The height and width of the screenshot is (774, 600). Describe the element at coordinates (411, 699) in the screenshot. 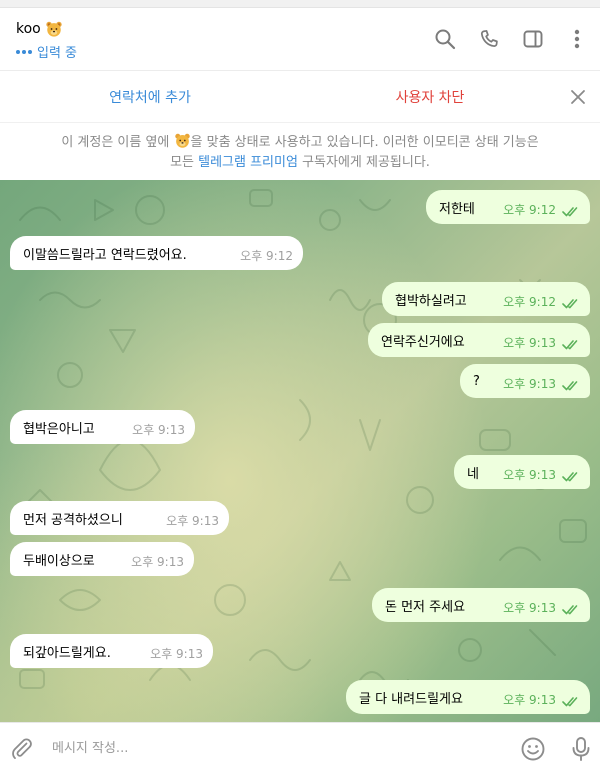

I see `message-text: 글 다 내려드릴게요` at that location.